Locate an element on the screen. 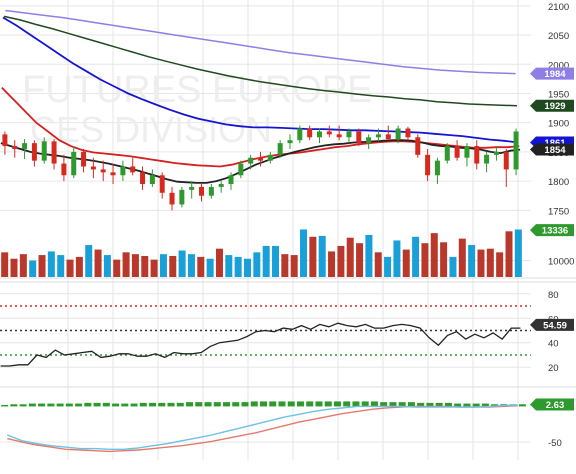 This screenshot has width=576, height=474. tick-label: 20 is located at coordinates (553, 368).